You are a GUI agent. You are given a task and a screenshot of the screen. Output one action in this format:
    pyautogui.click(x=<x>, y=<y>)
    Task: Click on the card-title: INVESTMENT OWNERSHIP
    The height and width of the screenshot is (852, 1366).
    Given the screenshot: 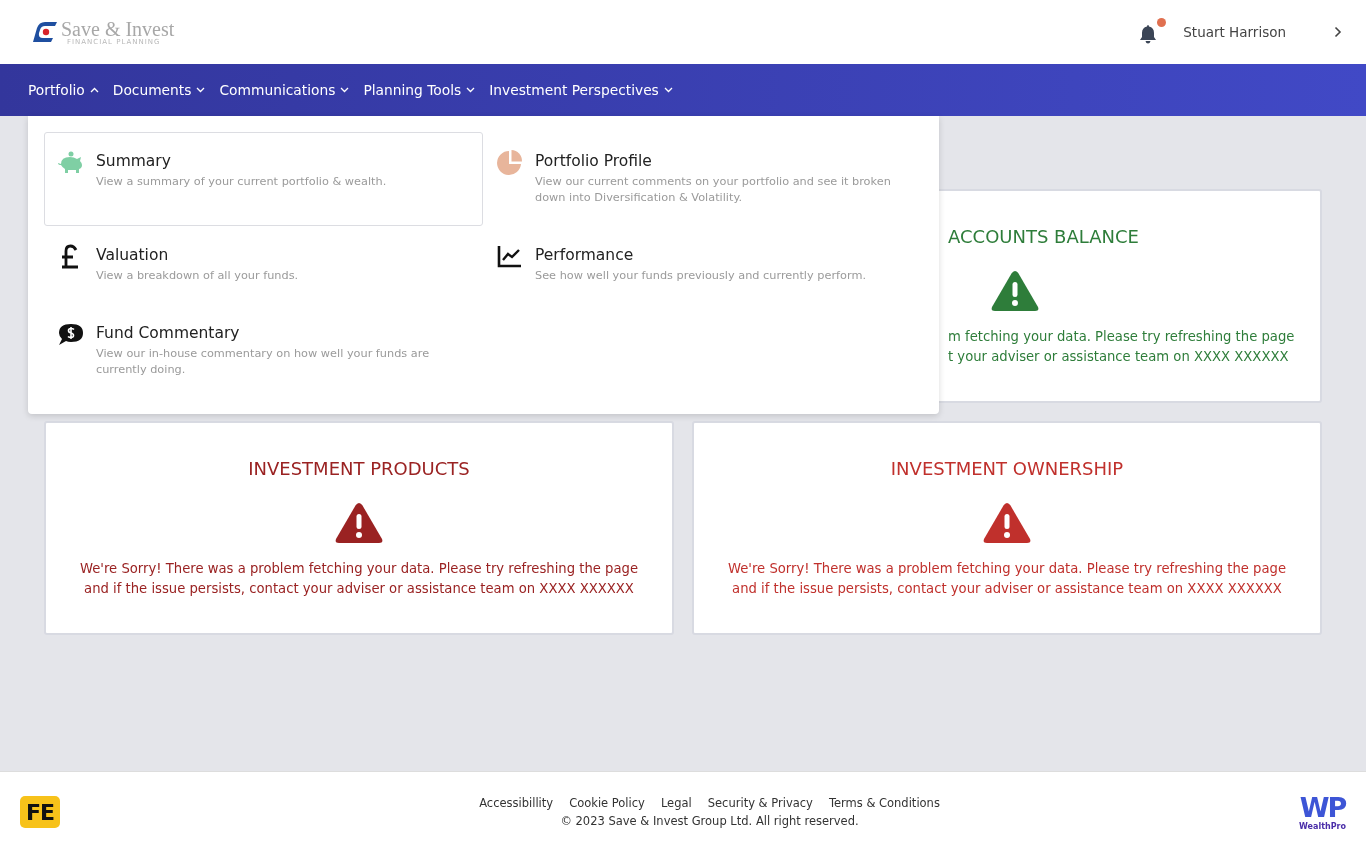 What is the action you would take?
    pyautogui.click(x=1007, y=469)
    